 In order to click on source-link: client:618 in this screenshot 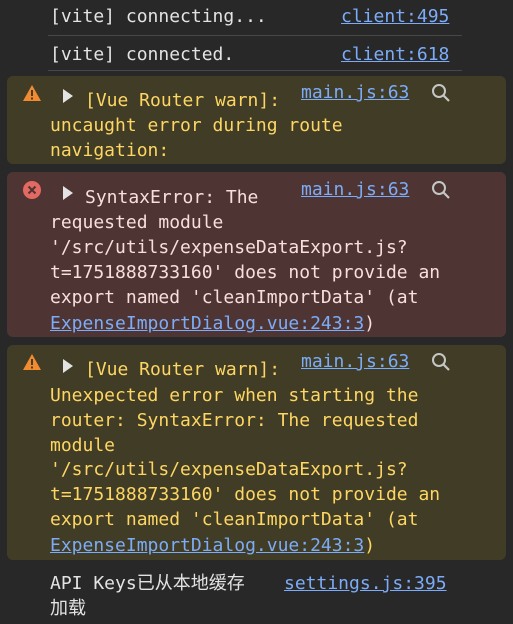, I will do `click(395, 54)`.